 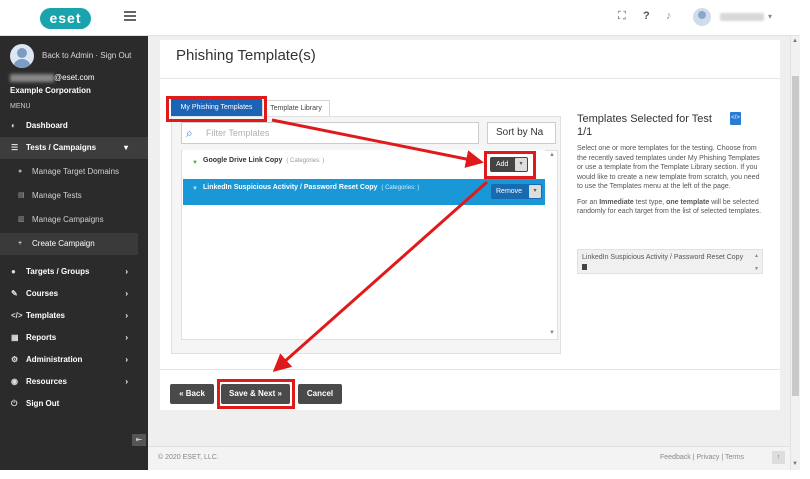 I want to click on resources-icon: ◉, so click(x=14, y=381).